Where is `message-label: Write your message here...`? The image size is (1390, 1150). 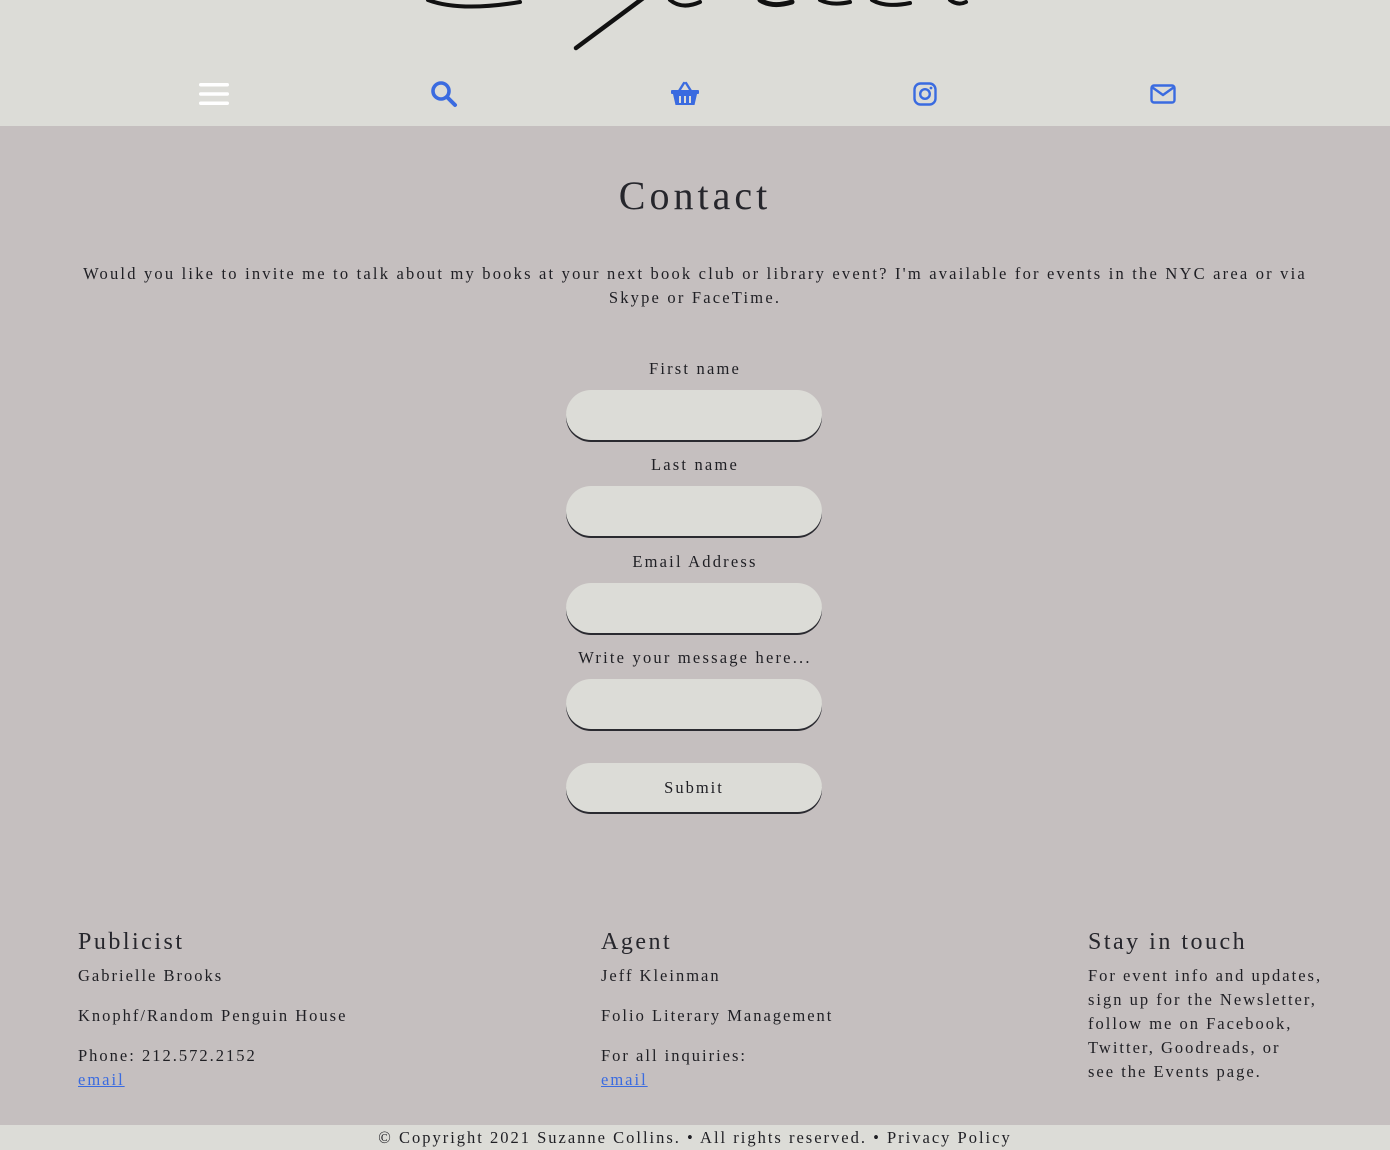 message-label: Write your message here... is located at coordinates (695, 657).